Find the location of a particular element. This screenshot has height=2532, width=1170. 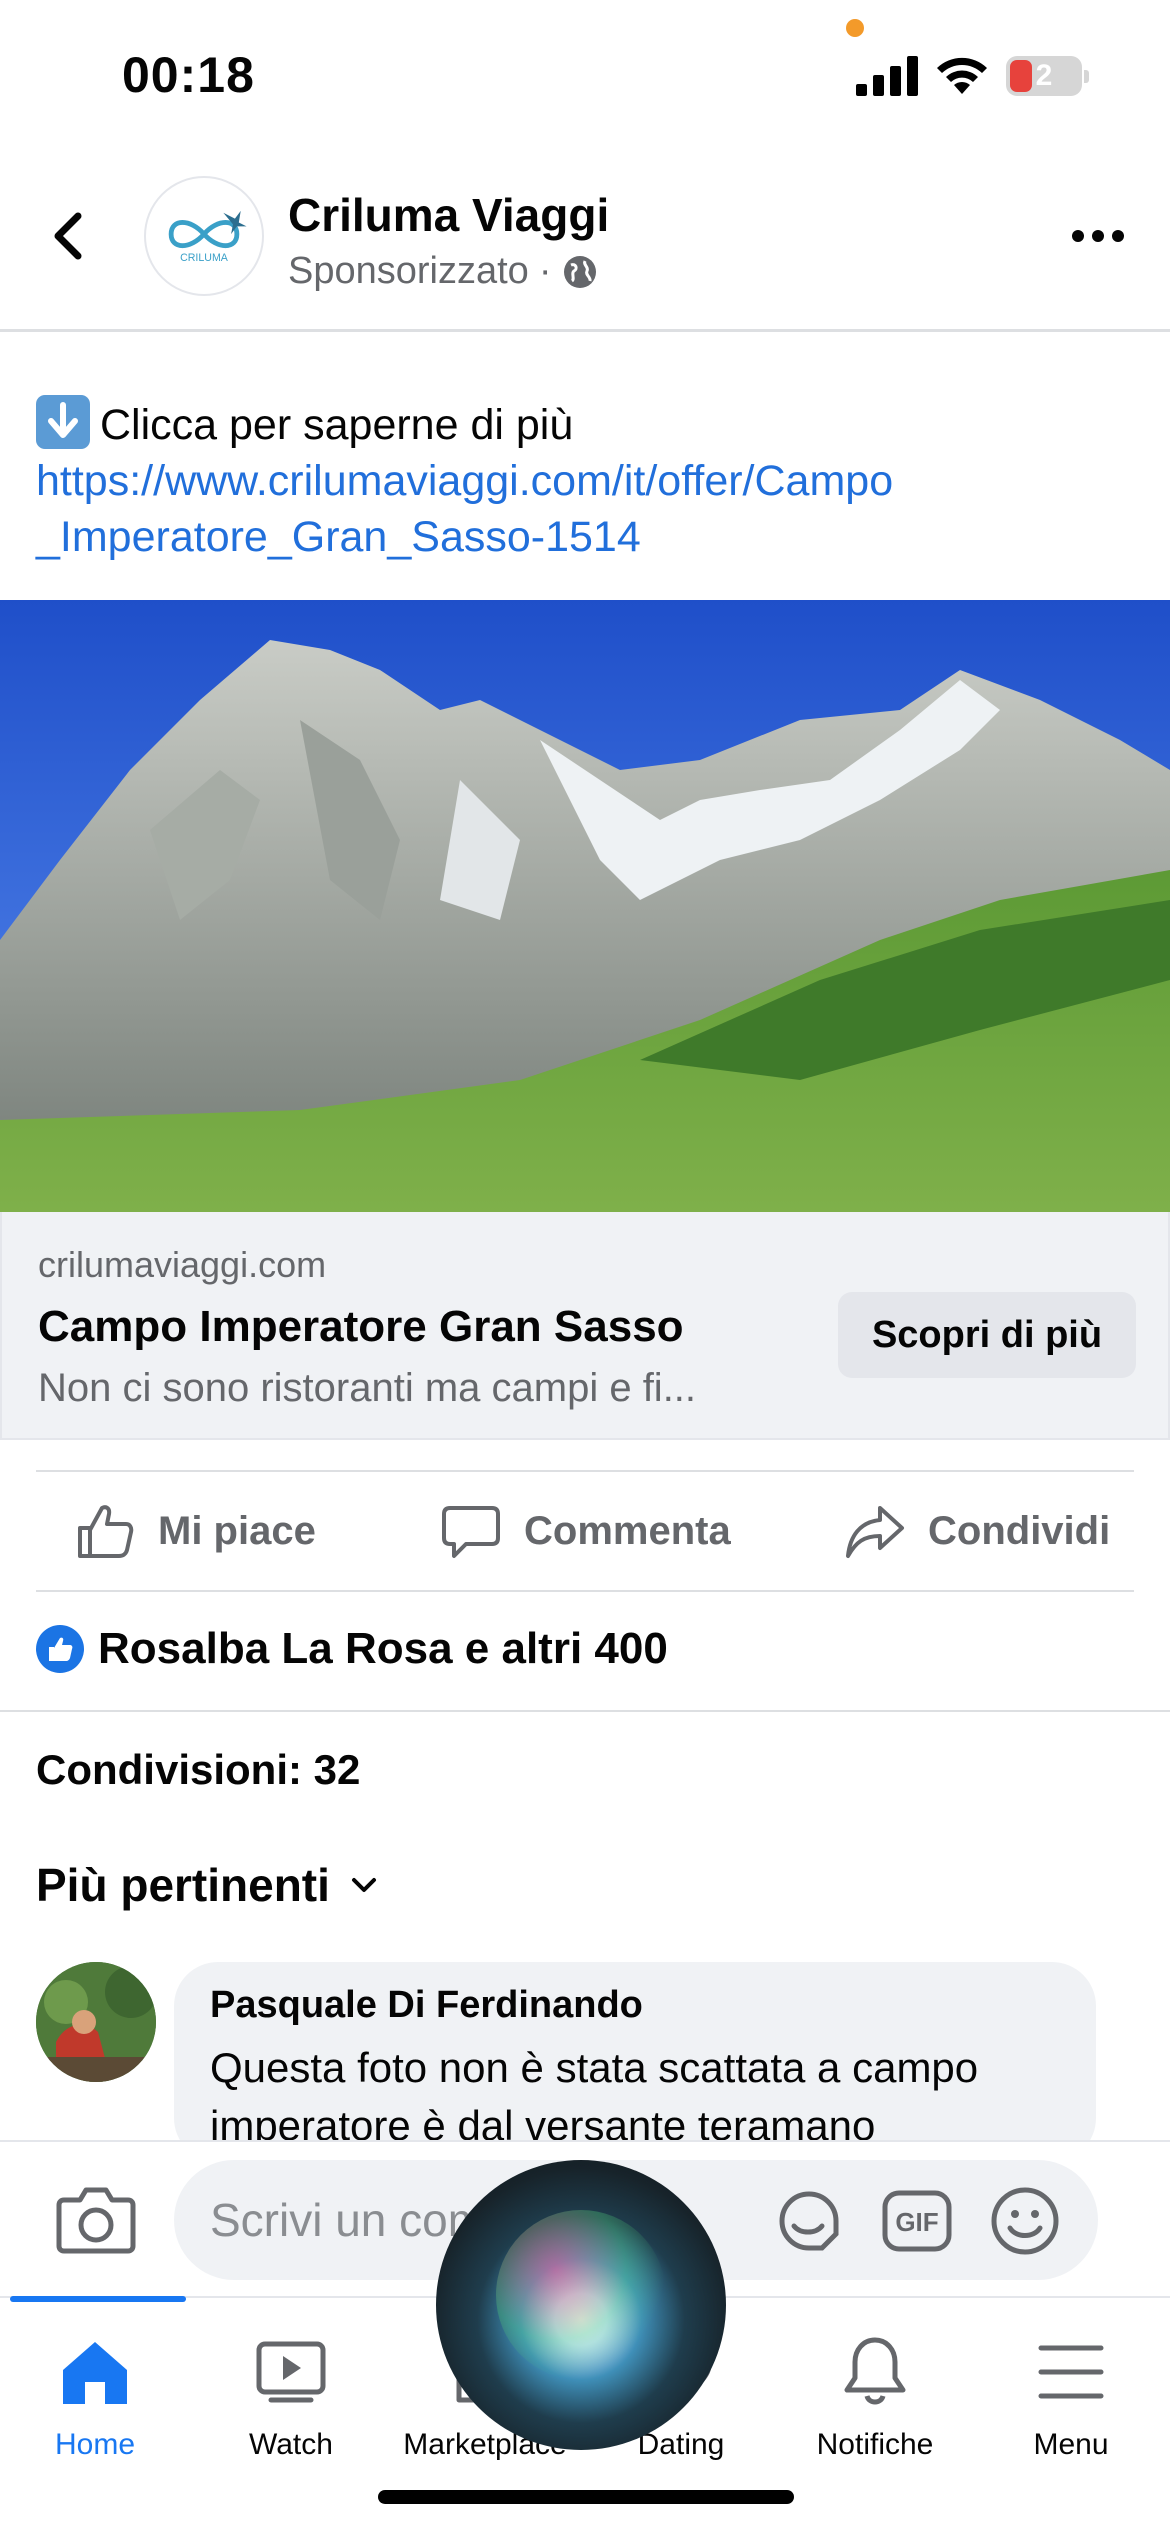

post-actions-bar: Mi piace Commenta Condividi is located at coordinates (585, 1531).